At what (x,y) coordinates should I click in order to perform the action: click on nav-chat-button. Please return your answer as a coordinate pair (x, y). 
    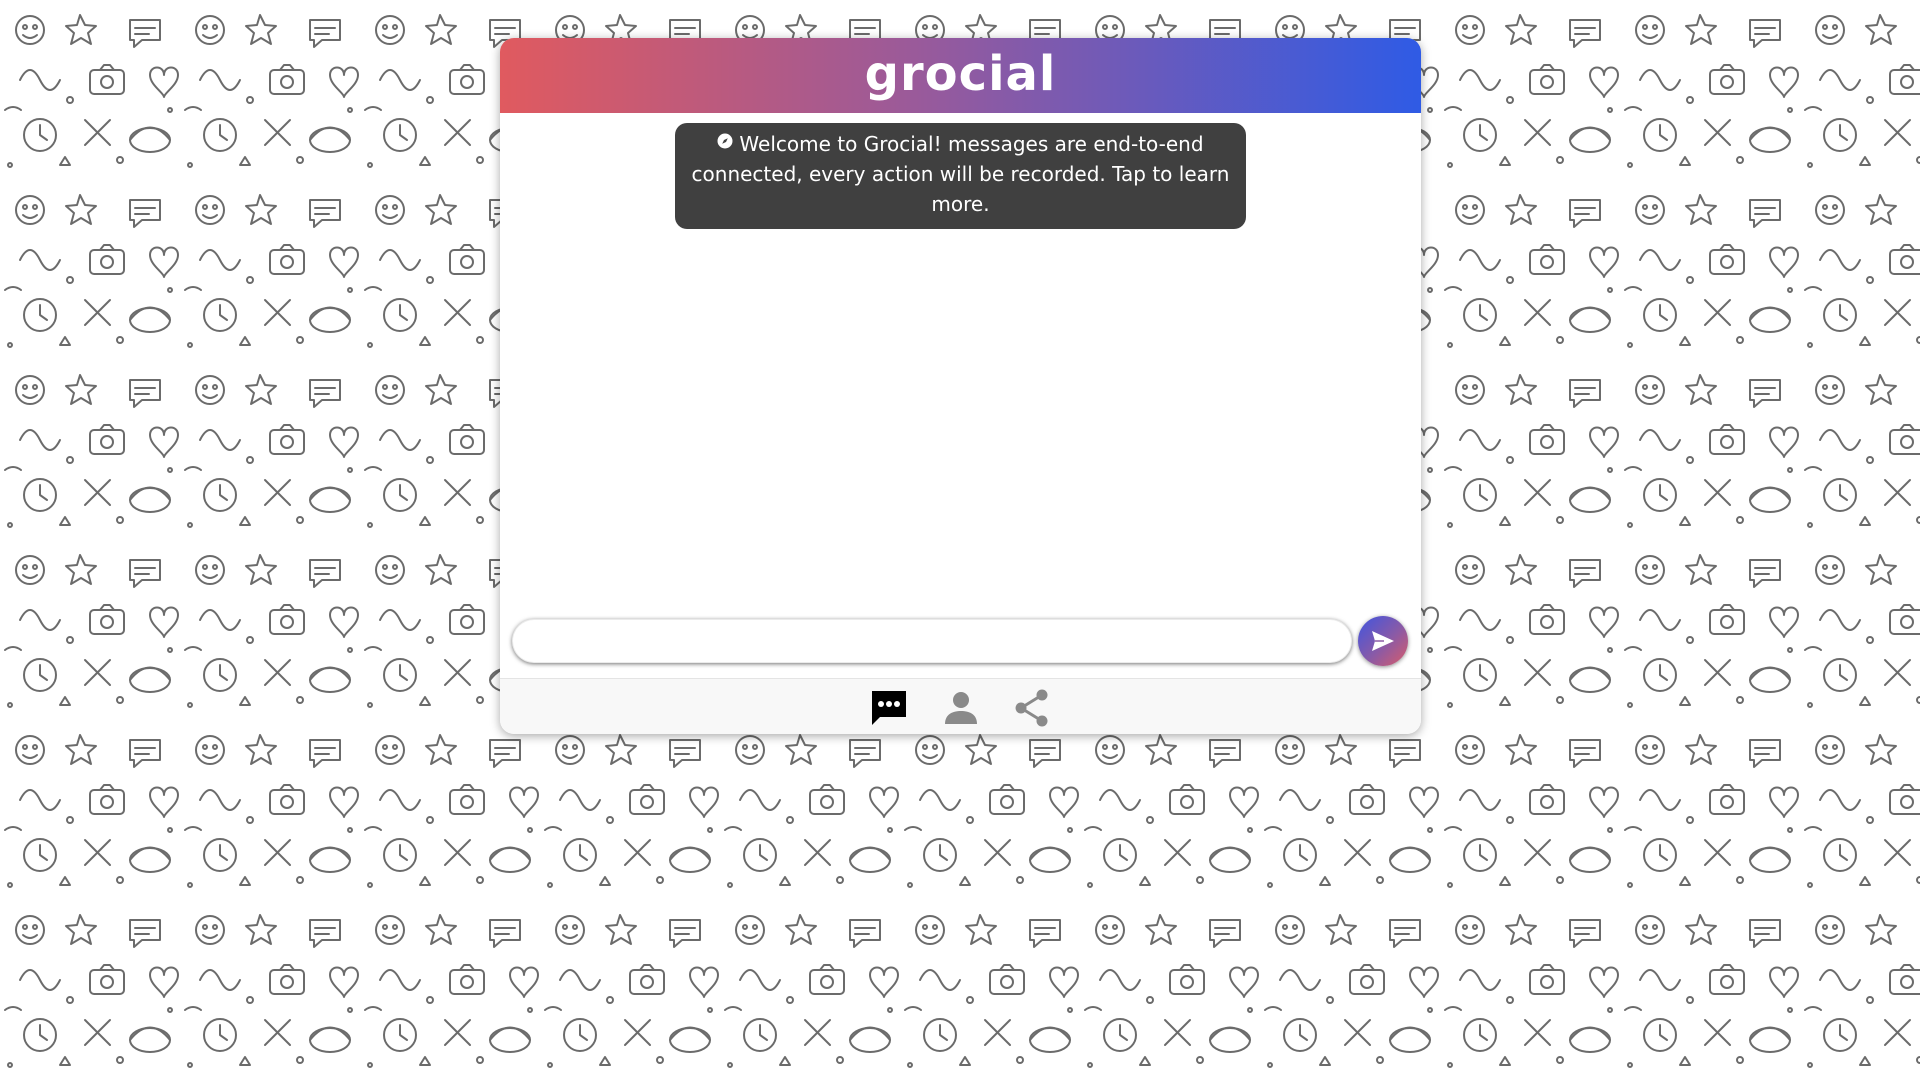
    Looking at the image, I should click on (889, 708).